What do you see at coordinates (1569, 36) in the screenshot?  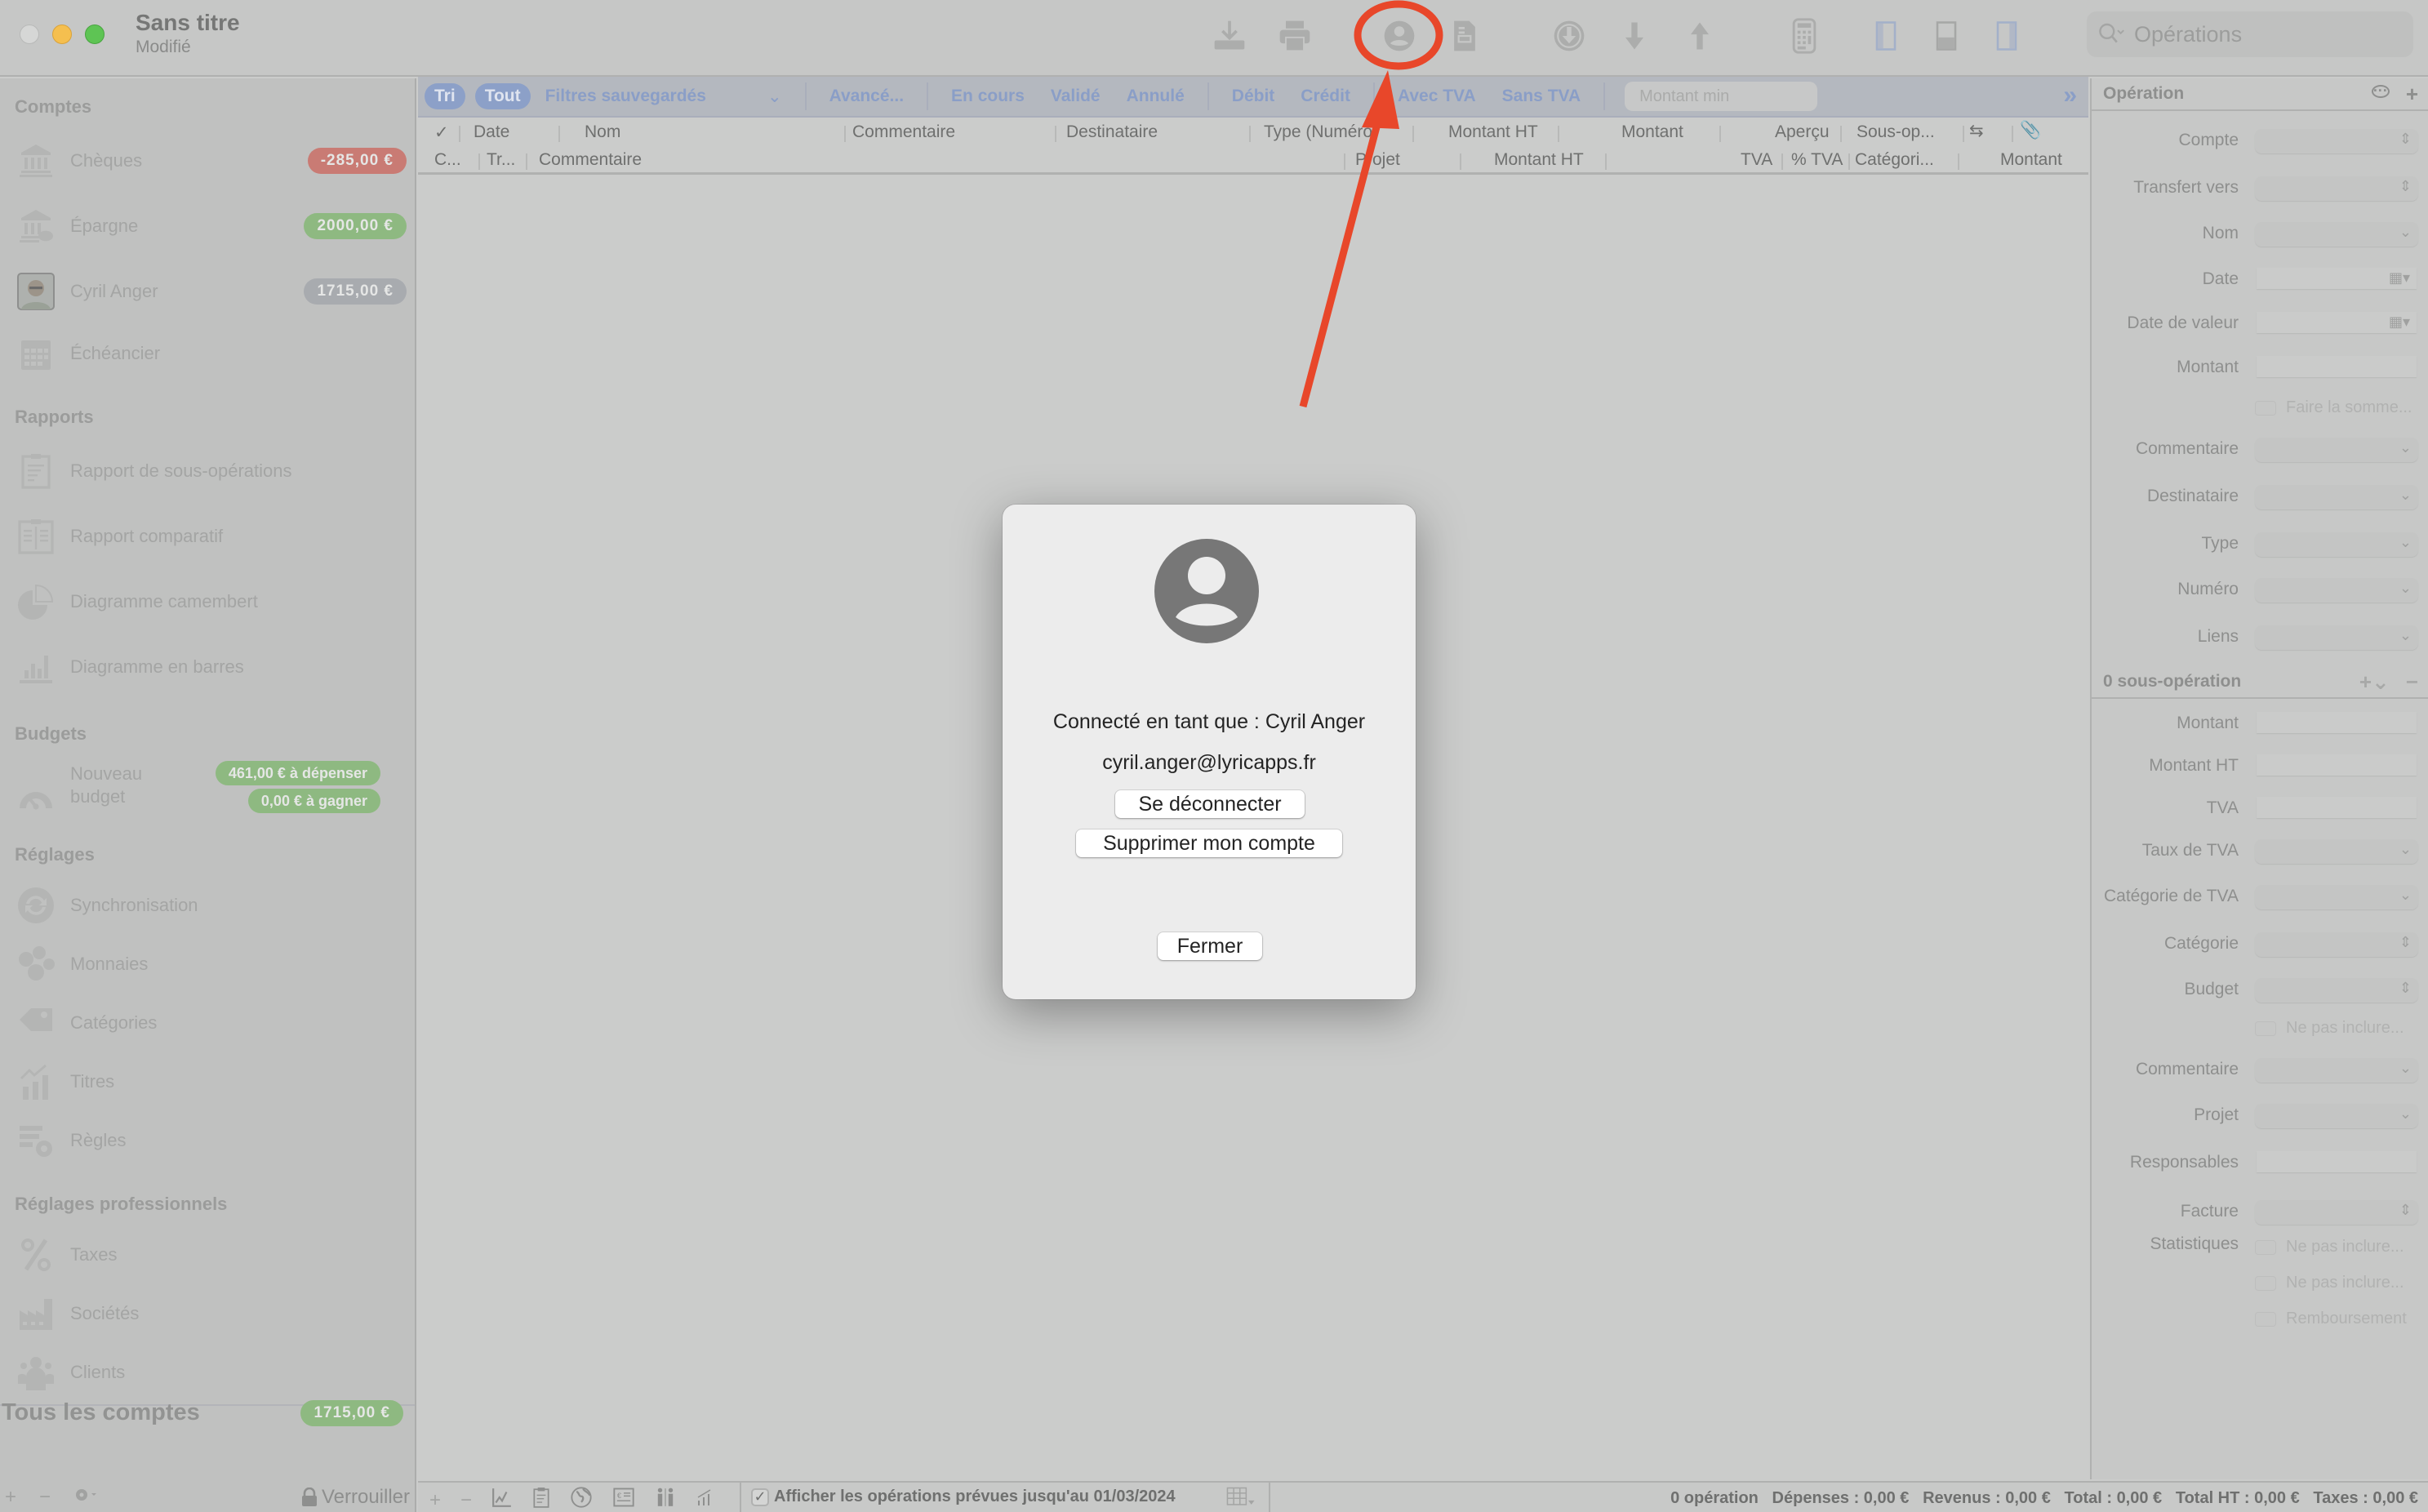 I see `download-circle-icon` at bounding box center [1569, 36].